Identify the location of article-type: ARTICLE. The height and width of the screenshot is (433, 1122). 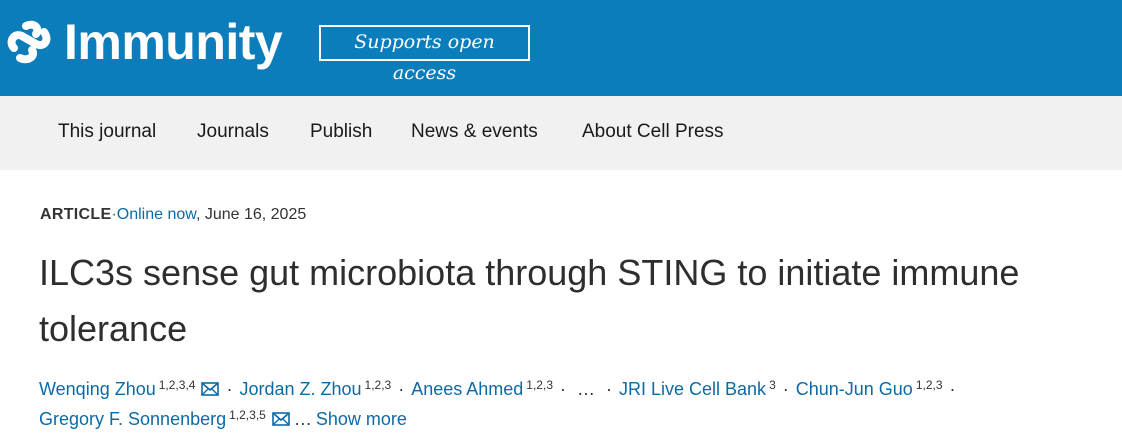
(76, 214).